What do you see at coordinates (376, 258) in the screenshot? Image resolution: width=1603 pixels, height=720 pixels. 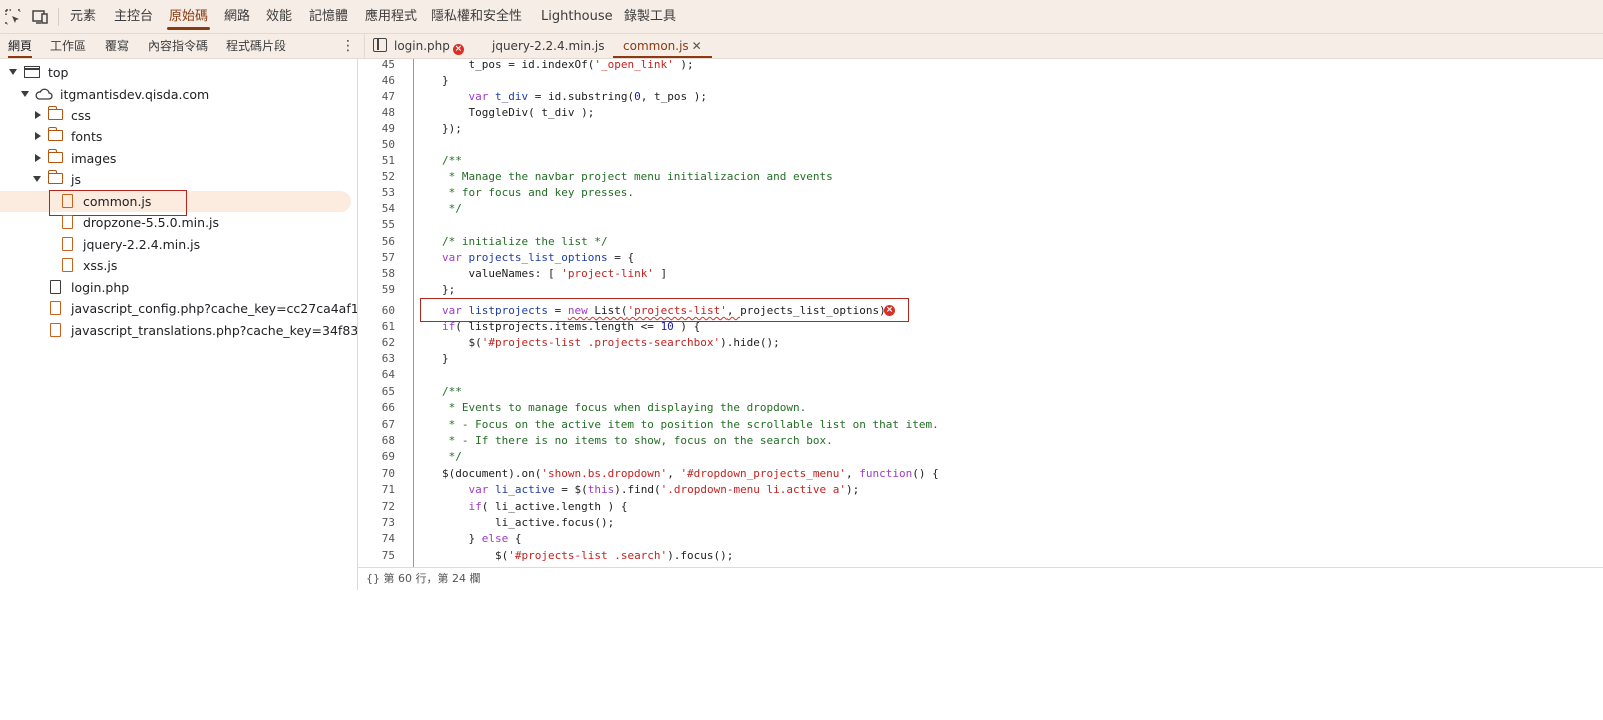 I see `line-number: 57` at bounding box center [376, 258].